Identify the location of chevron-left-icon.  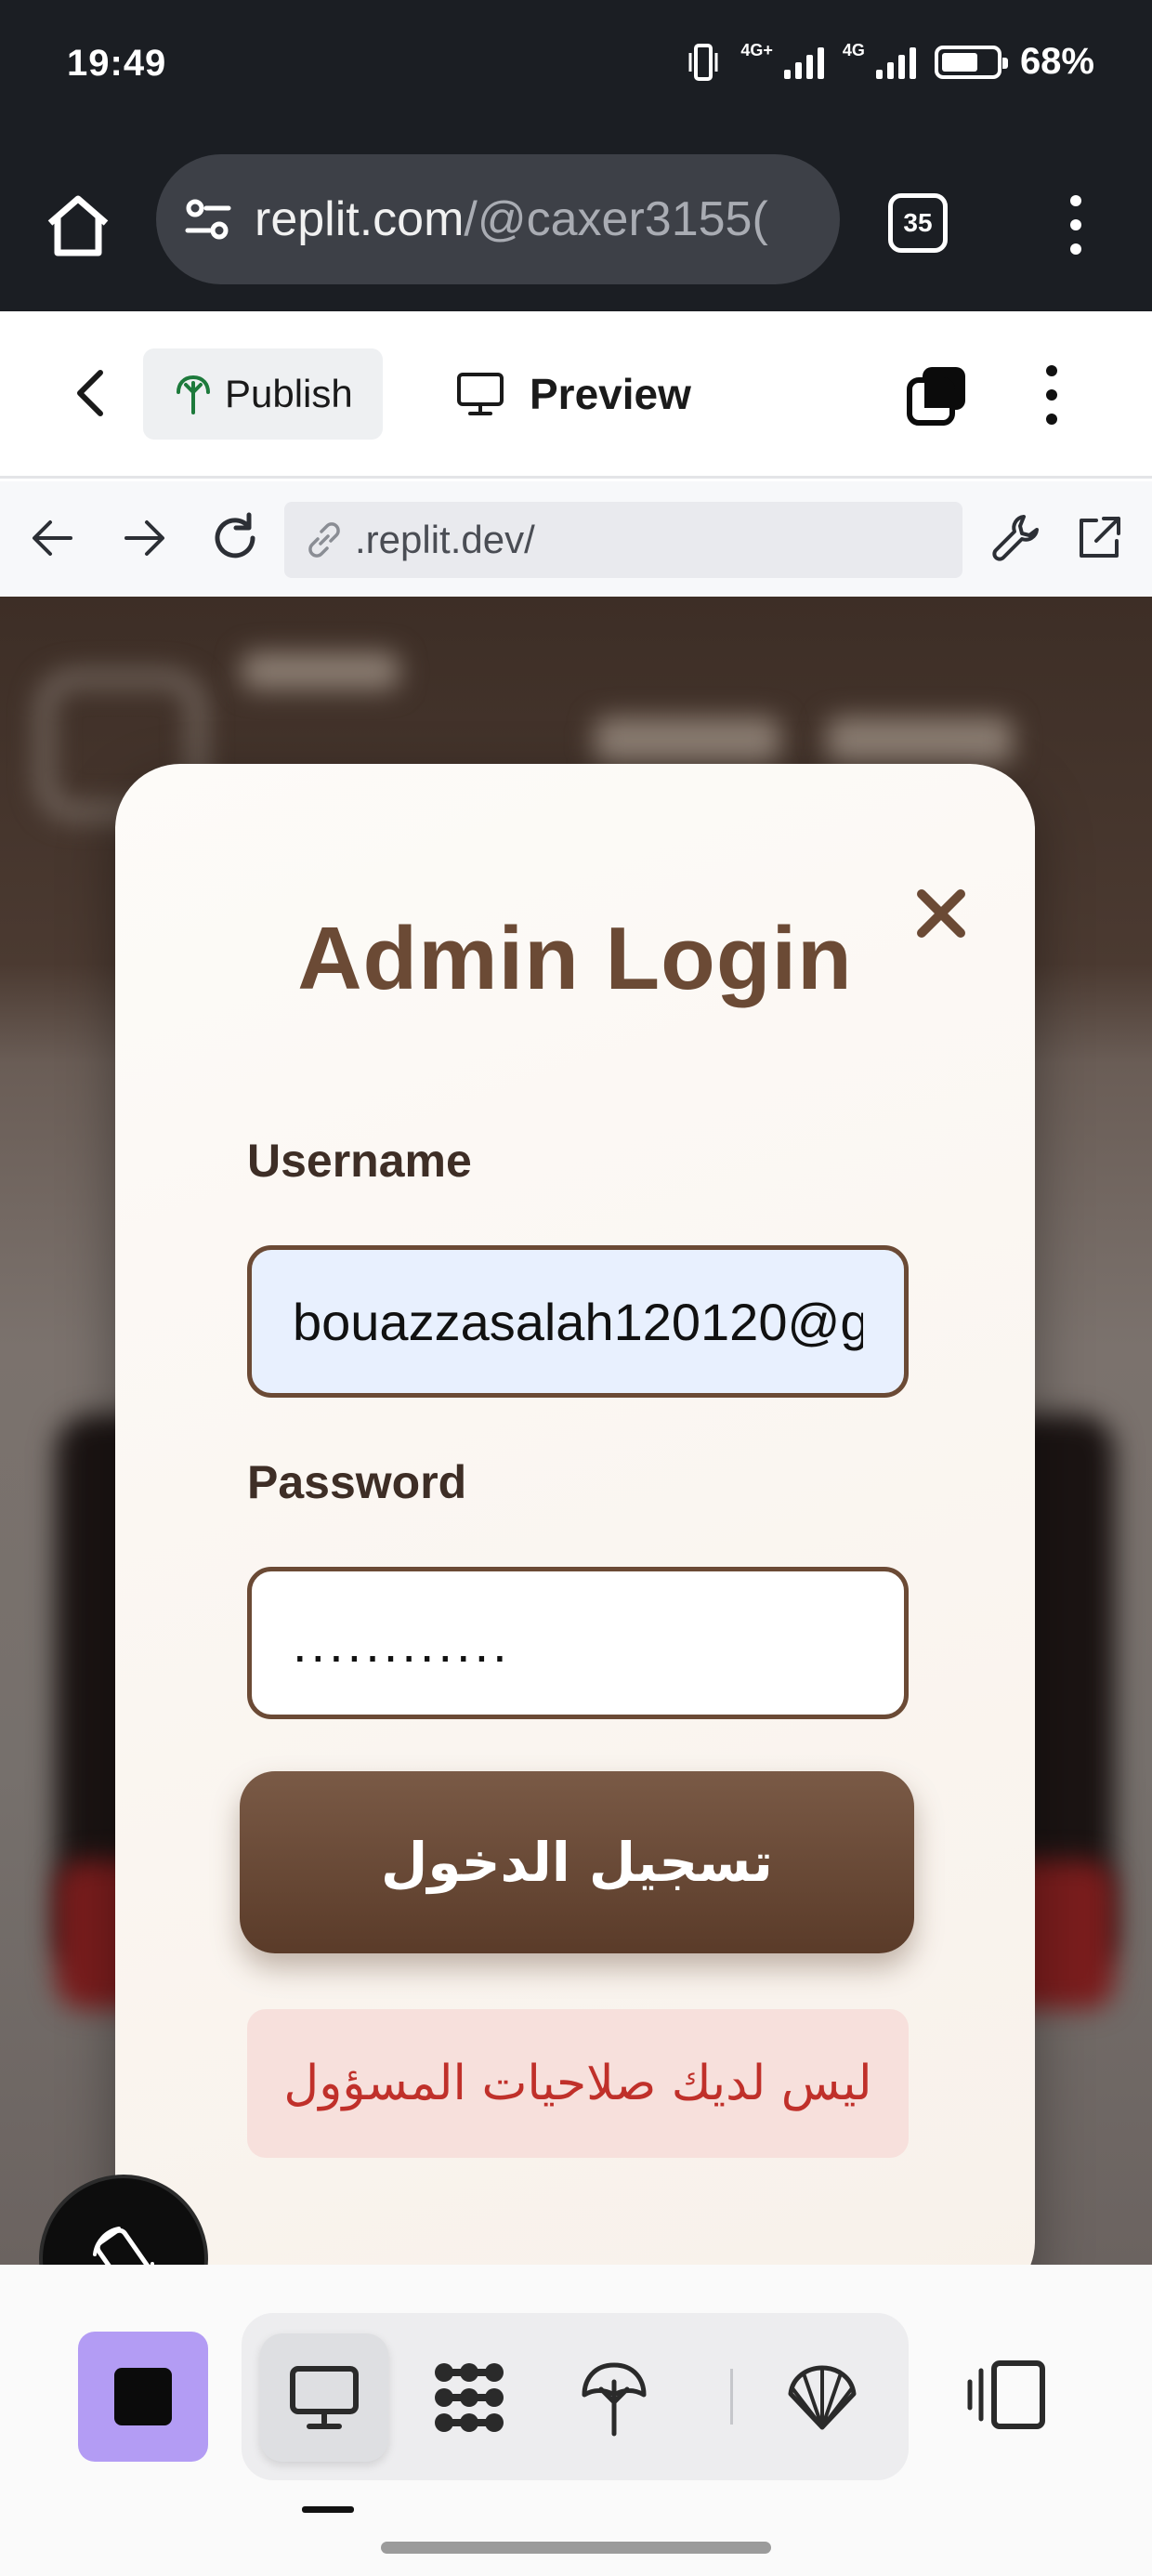
(92, 393).